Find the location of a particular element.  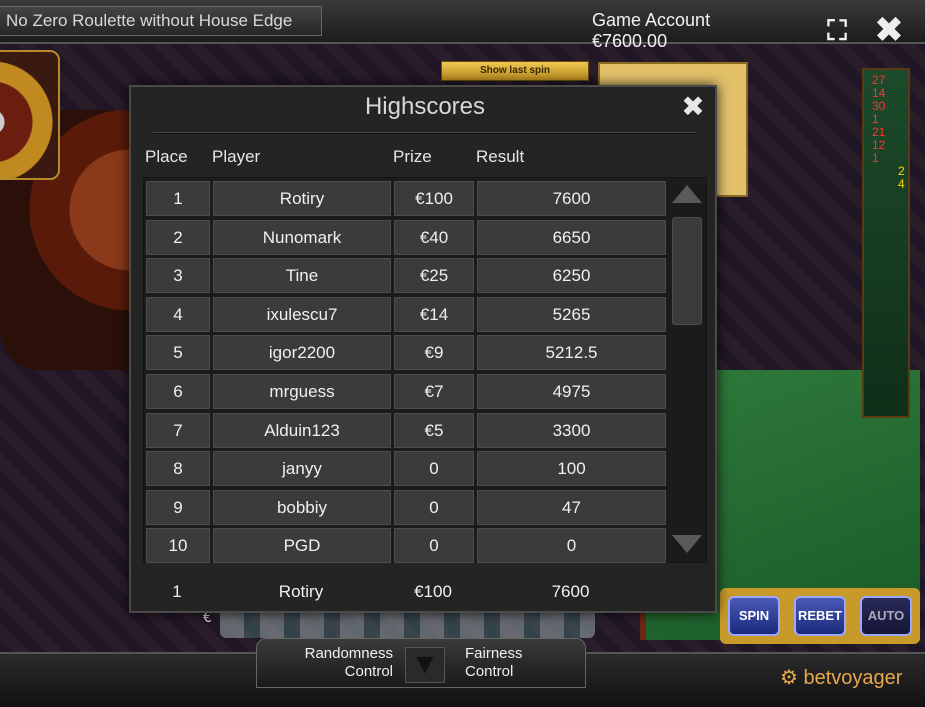

table-row: 9 bobbiy 0 47 is located at coordinates (407, 509).